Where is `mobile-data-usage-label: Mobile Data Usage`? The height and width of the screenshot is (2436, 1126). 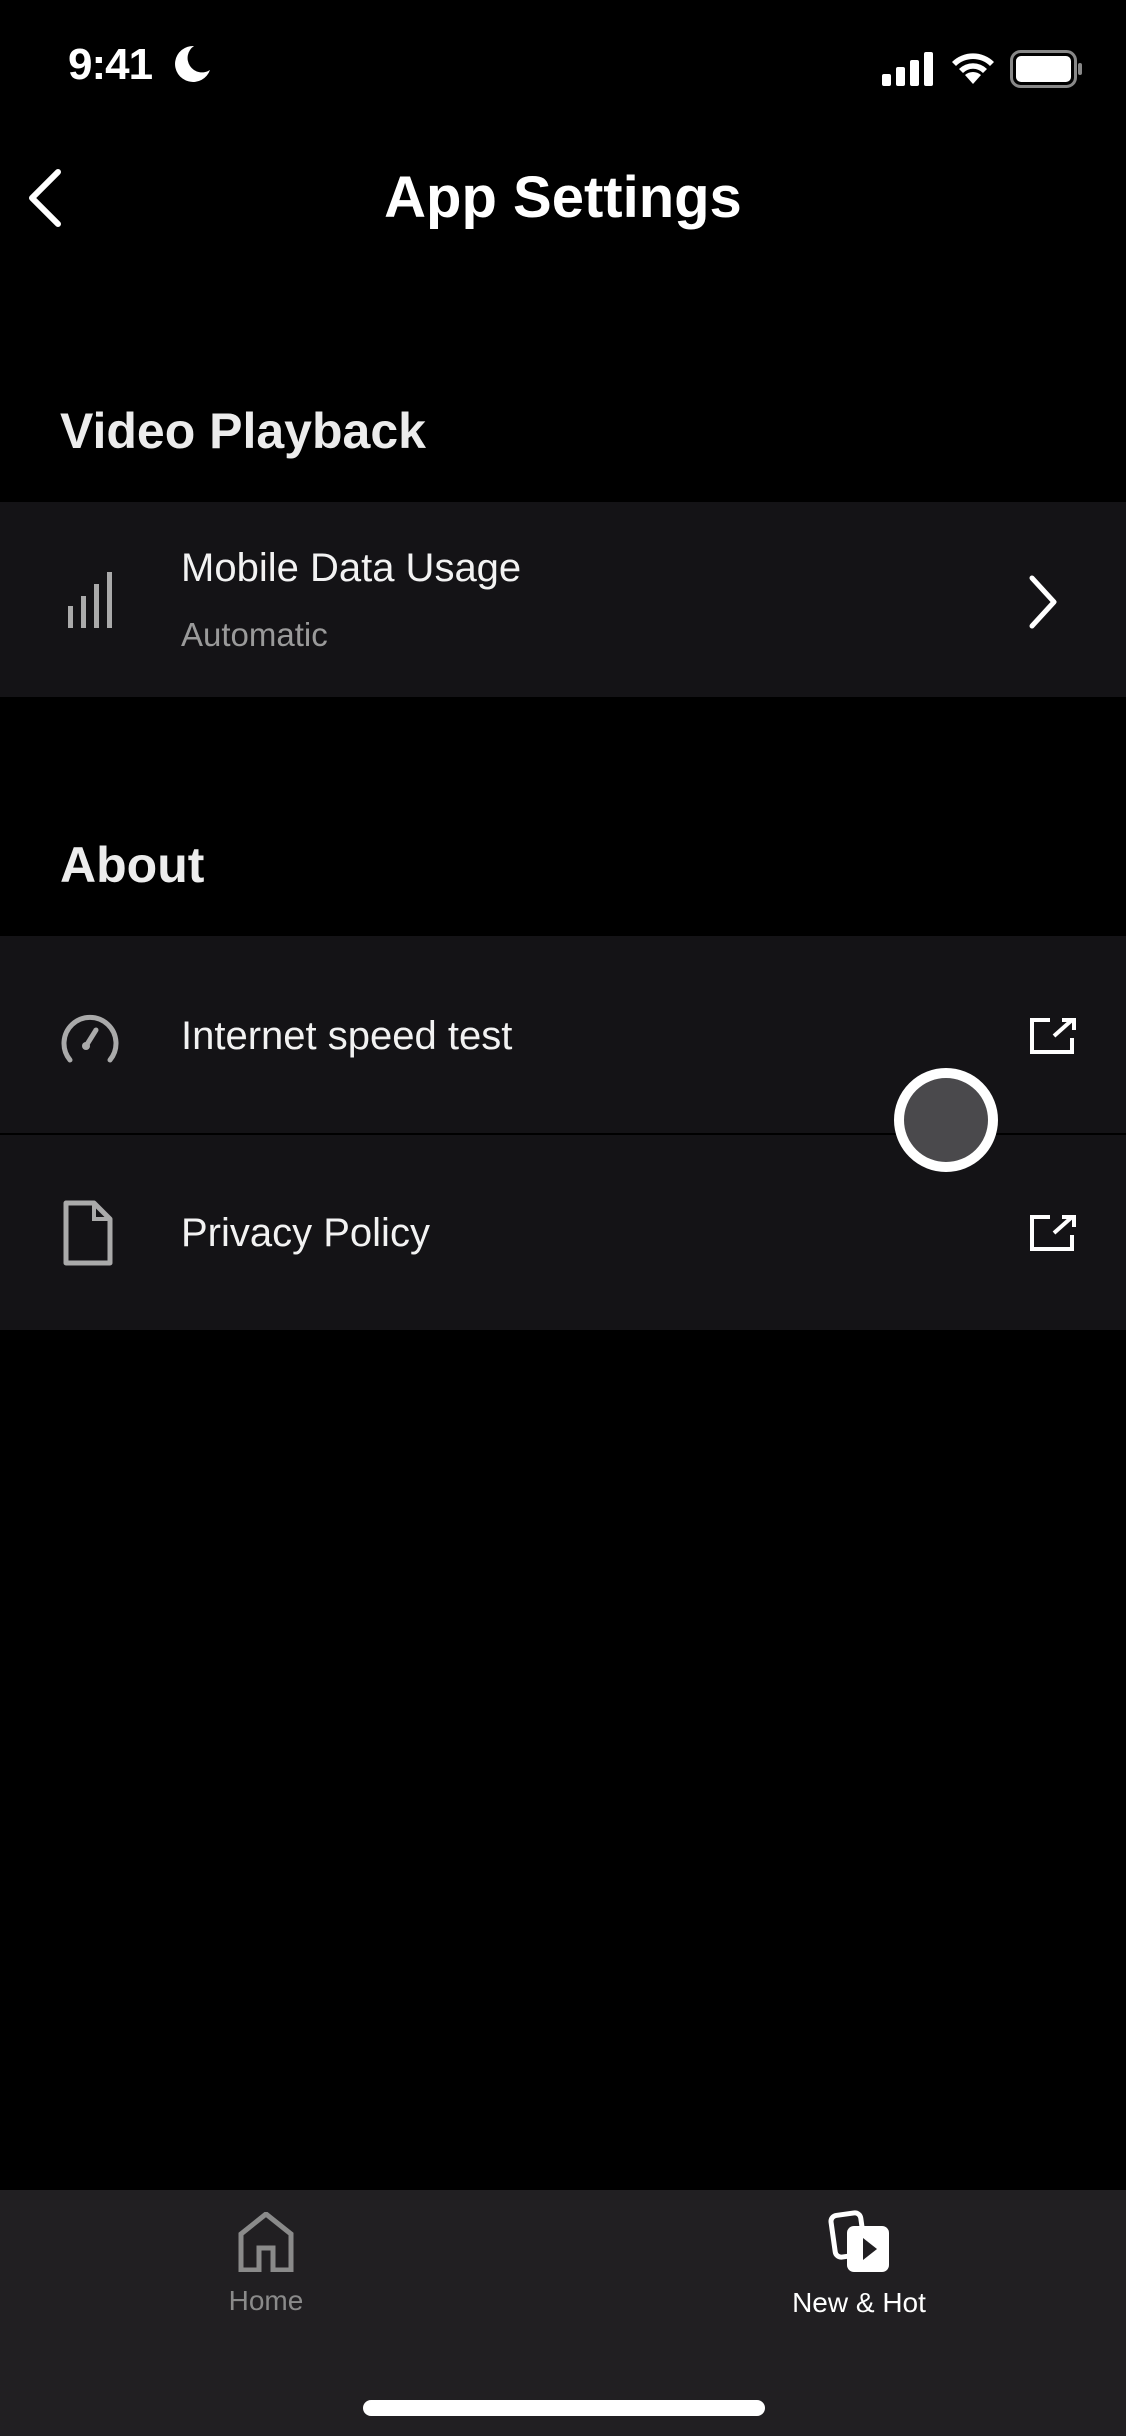
mobile-data-usage-label: Mobile Data Usage is located at coordinates (351, 568).